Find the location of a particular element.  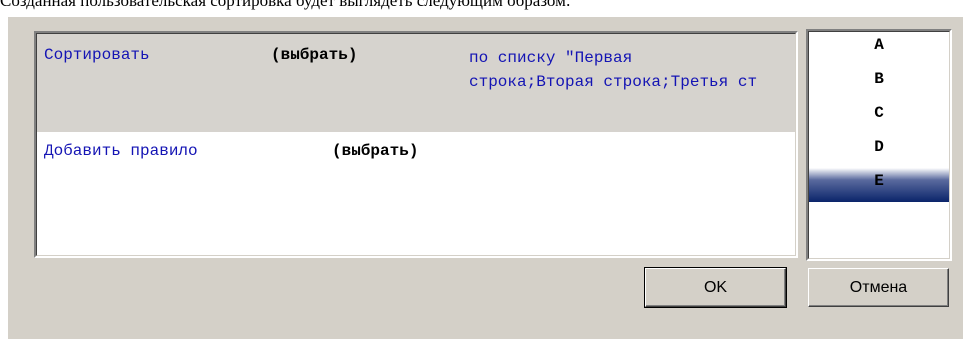

sort-order-list: A B C D E is located at coordinates (879, 145).